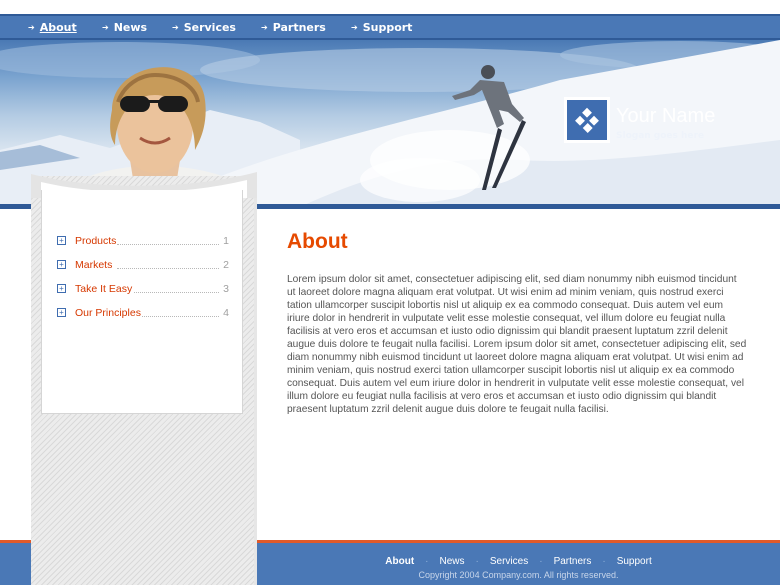  Describe the element at coordinates (381, 27) in the screenshot. I see `nav-item-support: ➔ Support` at that location.